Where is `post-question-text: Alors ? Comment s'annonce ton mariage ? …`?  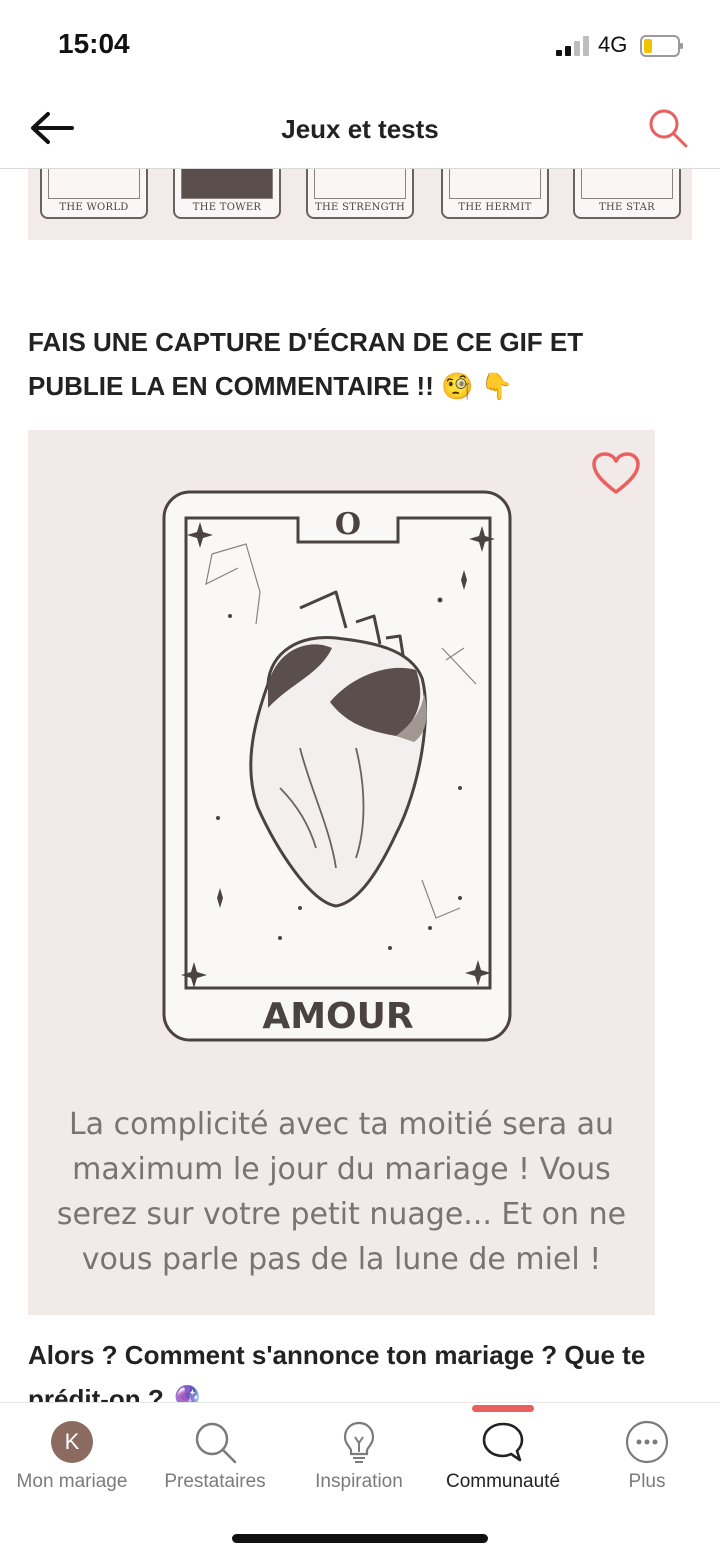
post-question-text: Alors ? Comment s'annonce ton mariage ? … is located at coordinates (337, 1371).